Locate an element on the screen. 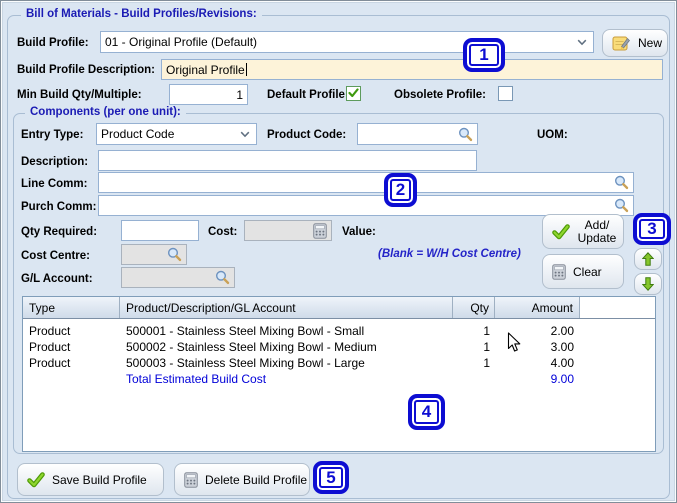 Image resolution: width=677 pixels, height=503 pixels. mouse-cursor is located at coordinates (514, 345).